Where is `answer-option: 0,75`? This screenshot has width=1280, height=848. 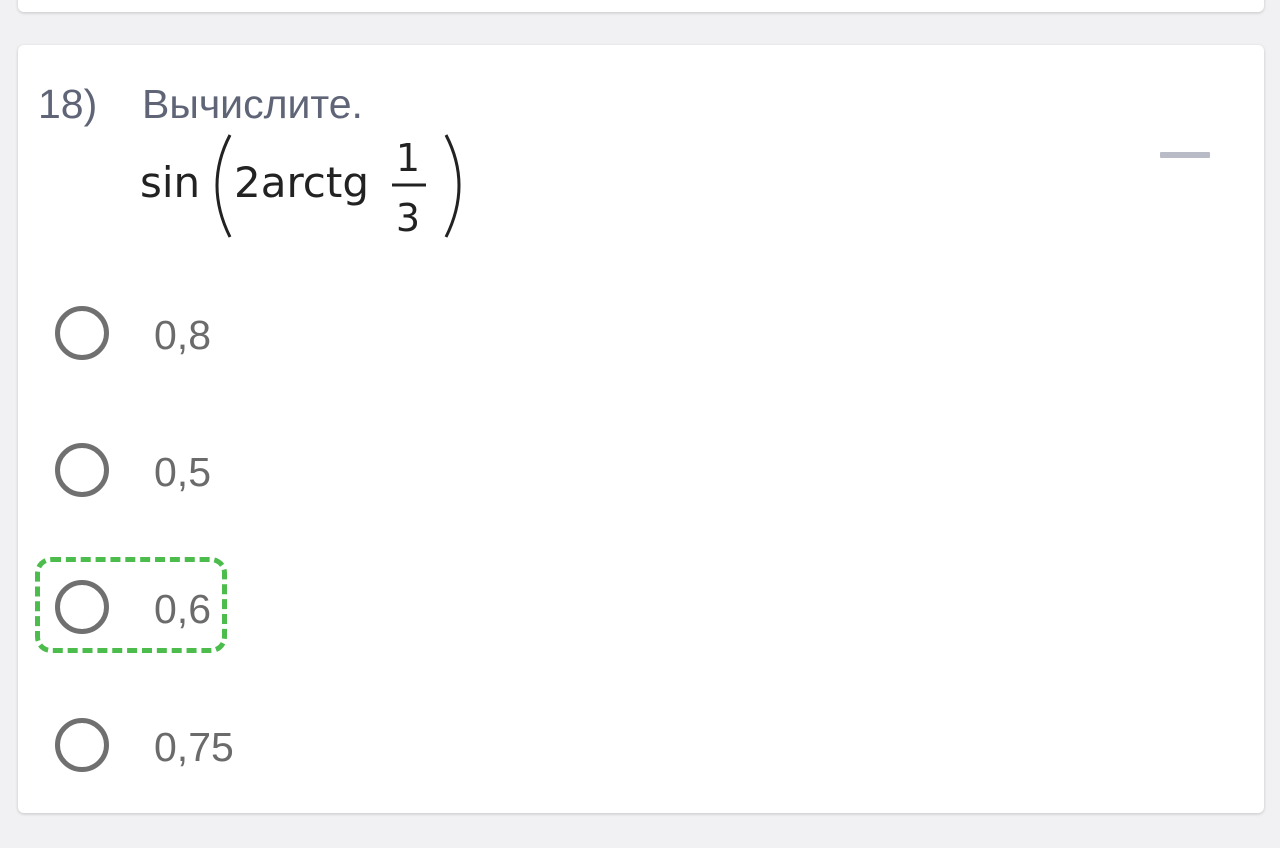
answer-option: 0,75 is located at coordinates (318, 749).